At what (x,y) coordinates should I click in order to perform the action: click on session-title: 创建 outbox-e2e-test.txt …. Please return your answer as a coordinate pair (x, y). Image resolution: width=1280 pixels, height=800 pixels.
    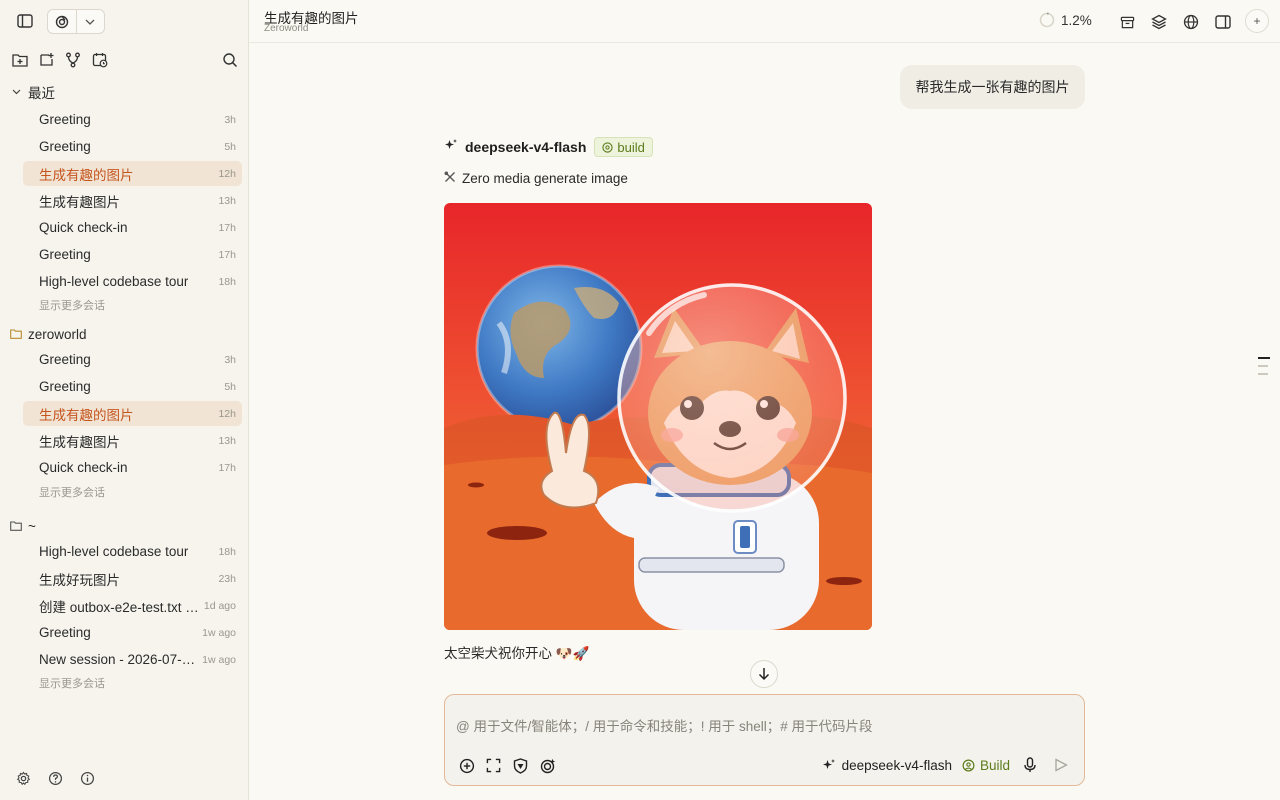
    Looking at the image, I should click on (119, 607).